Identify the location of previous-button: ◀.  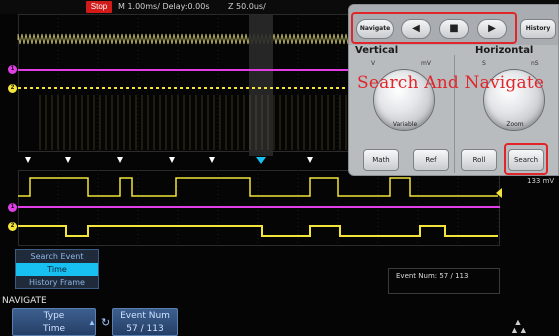
(416, 29).